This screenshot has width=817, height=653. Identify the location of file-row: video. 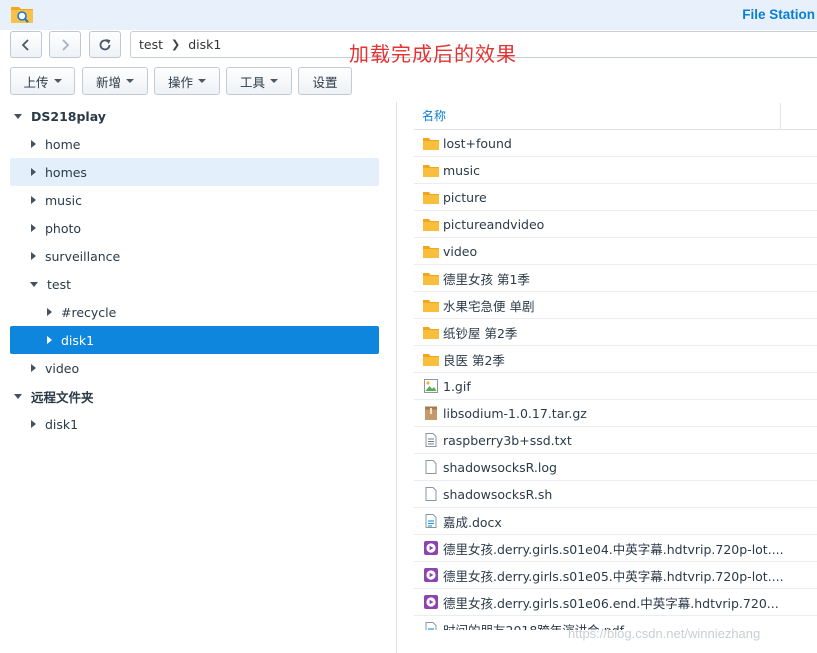
(615, 251).